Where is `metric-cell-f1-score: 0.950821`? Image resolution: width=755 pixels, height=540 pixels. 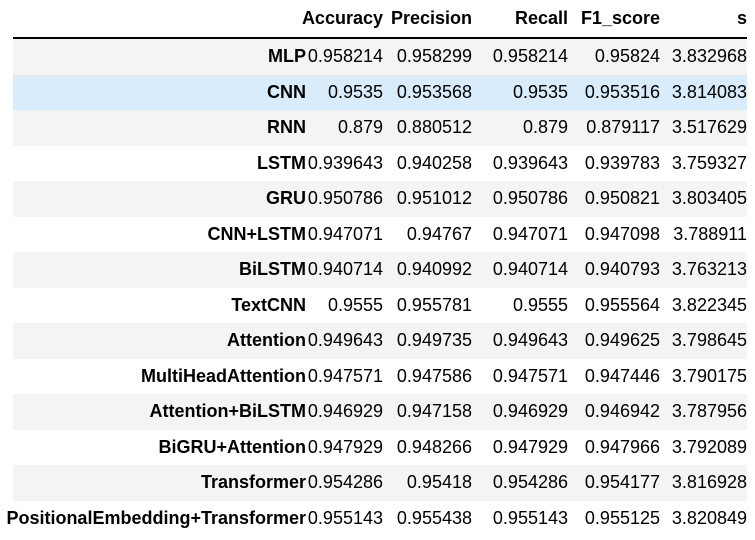
metric-cell-f1-score: 0.950821 is located at coordinates (622, 198).